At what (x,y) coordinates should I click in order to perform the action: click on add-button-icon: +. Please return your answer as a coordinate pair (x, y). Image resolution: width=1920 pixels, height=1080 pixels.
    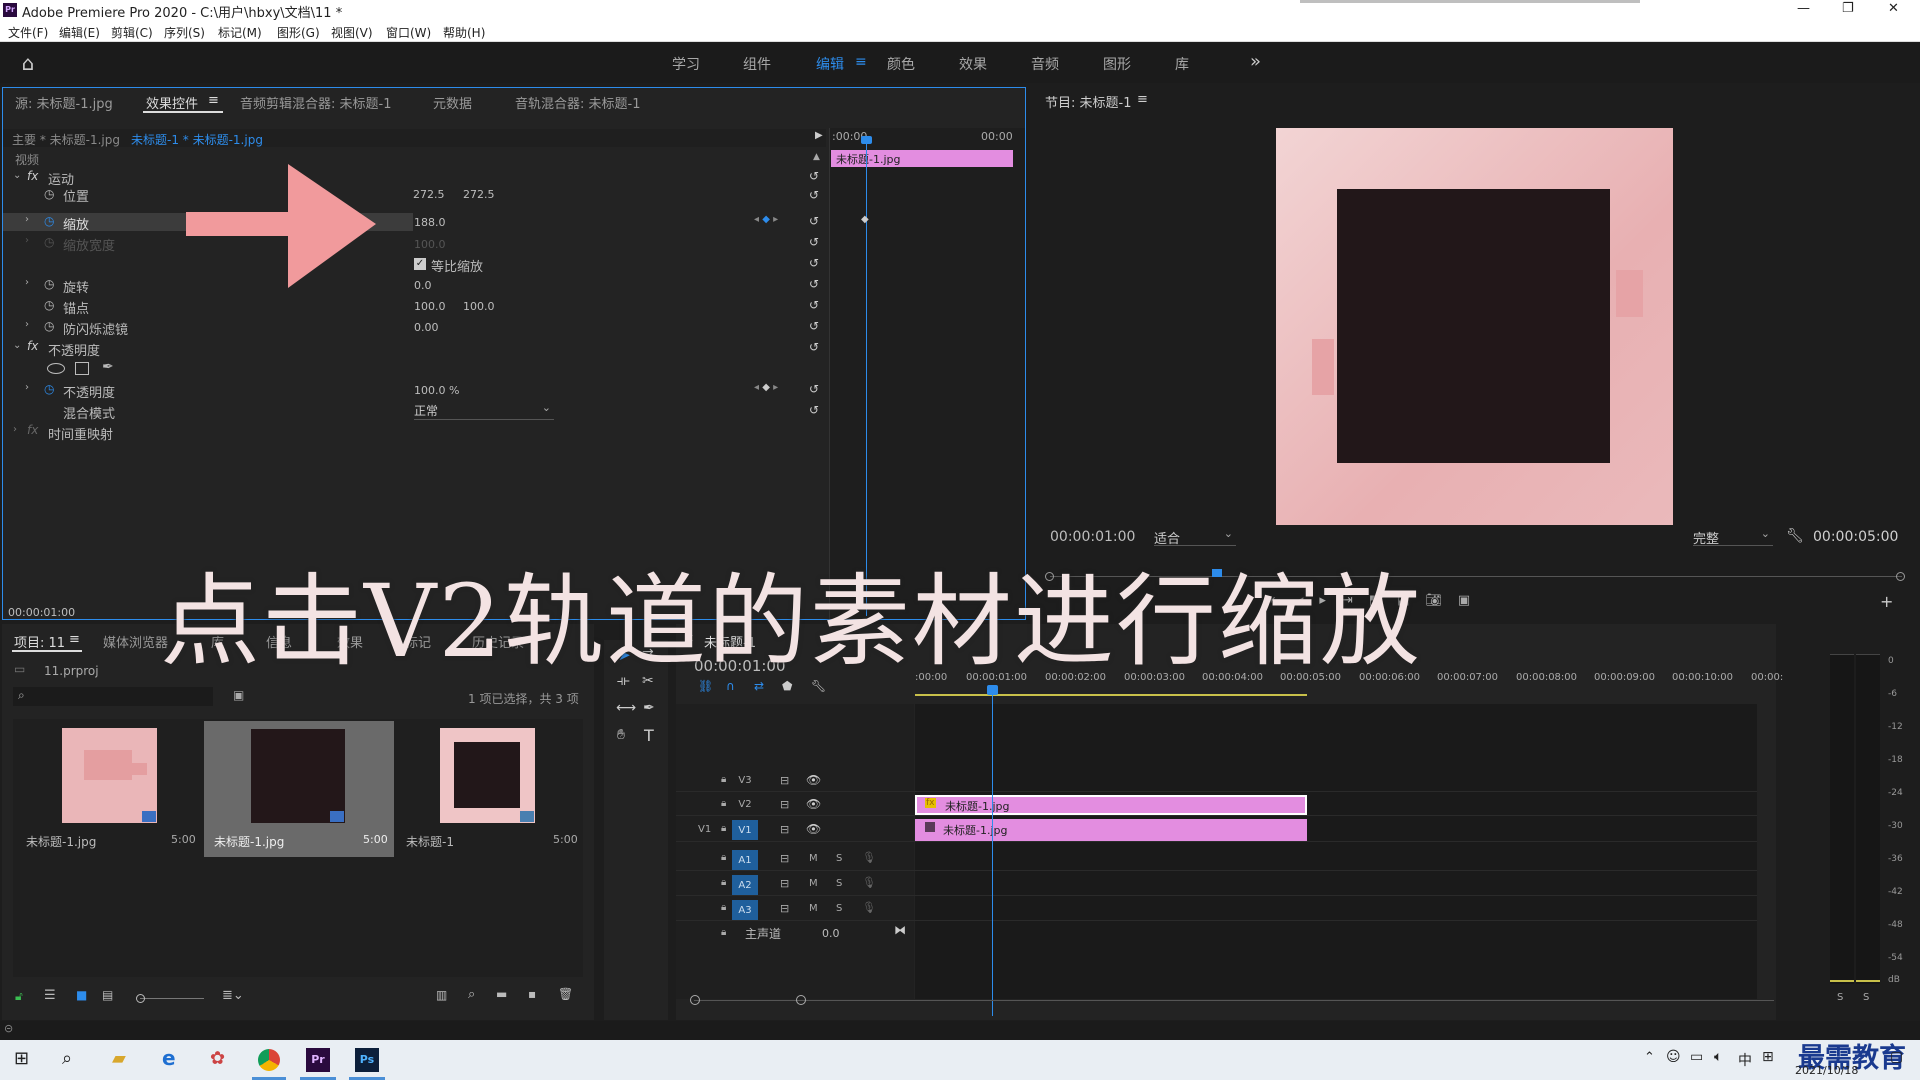
    Looking at the image, I should click on (1886, 601).